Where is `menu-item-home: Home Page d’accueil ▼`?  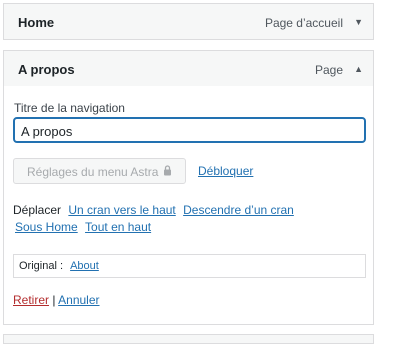 menu-item-home: Home Page d’accueil ▼ is located at coordinates (188, 21).